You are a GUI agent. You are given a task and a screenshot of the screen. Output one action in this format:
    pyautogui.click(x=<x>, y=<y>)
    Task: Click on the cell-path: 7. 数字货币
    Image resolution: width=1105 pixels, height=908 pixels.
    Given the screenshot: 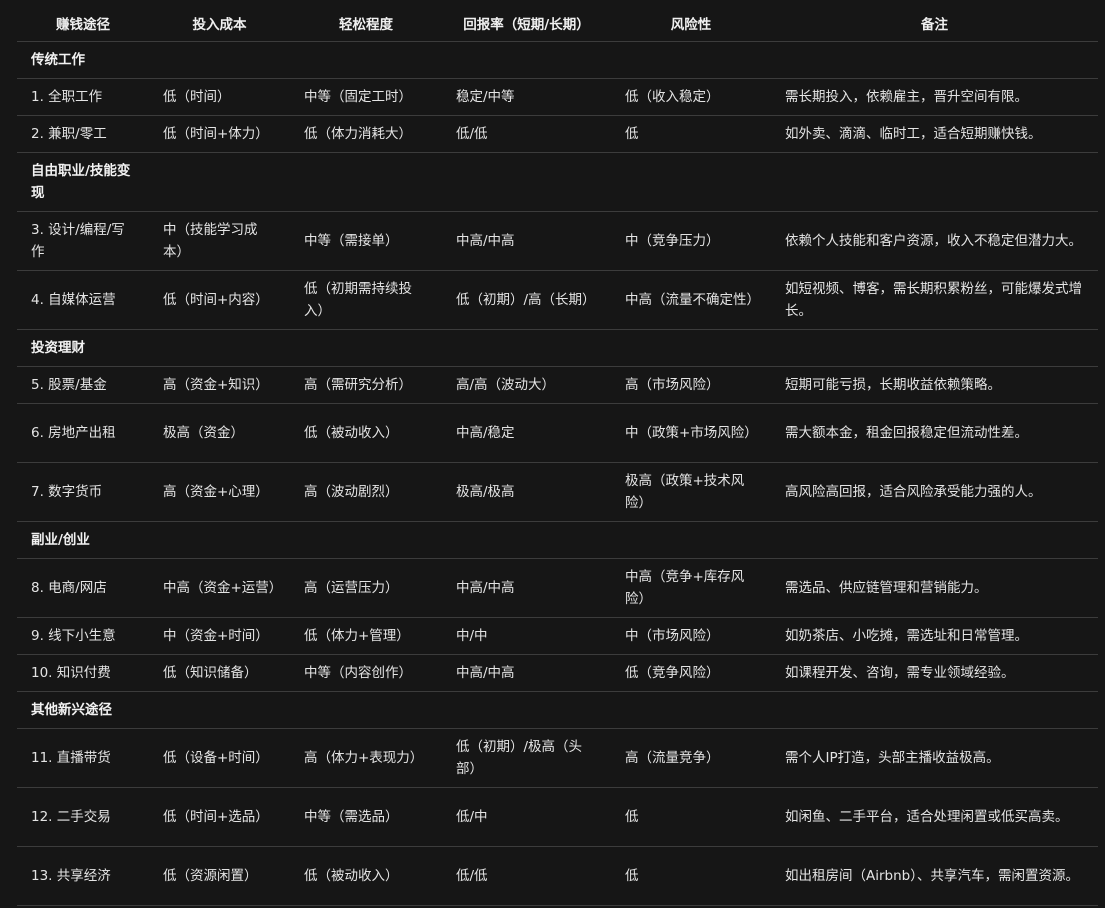 What is the action you would take?
    pyautogui.click(x=83, y=492)
    